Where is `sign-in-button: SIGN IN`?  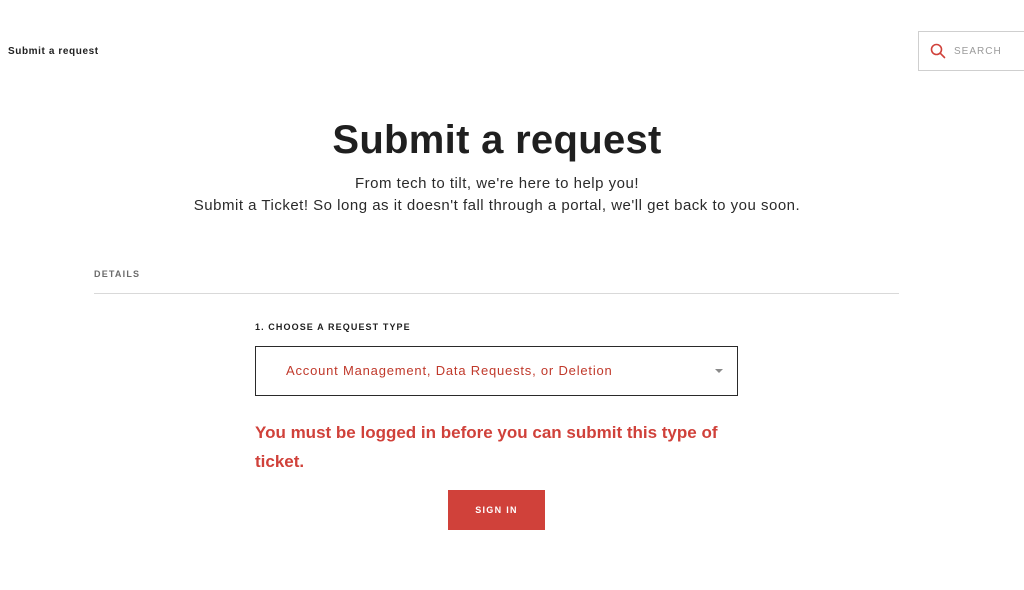
sign-in-button: SIGN IN is located at coordinates (496, 510).